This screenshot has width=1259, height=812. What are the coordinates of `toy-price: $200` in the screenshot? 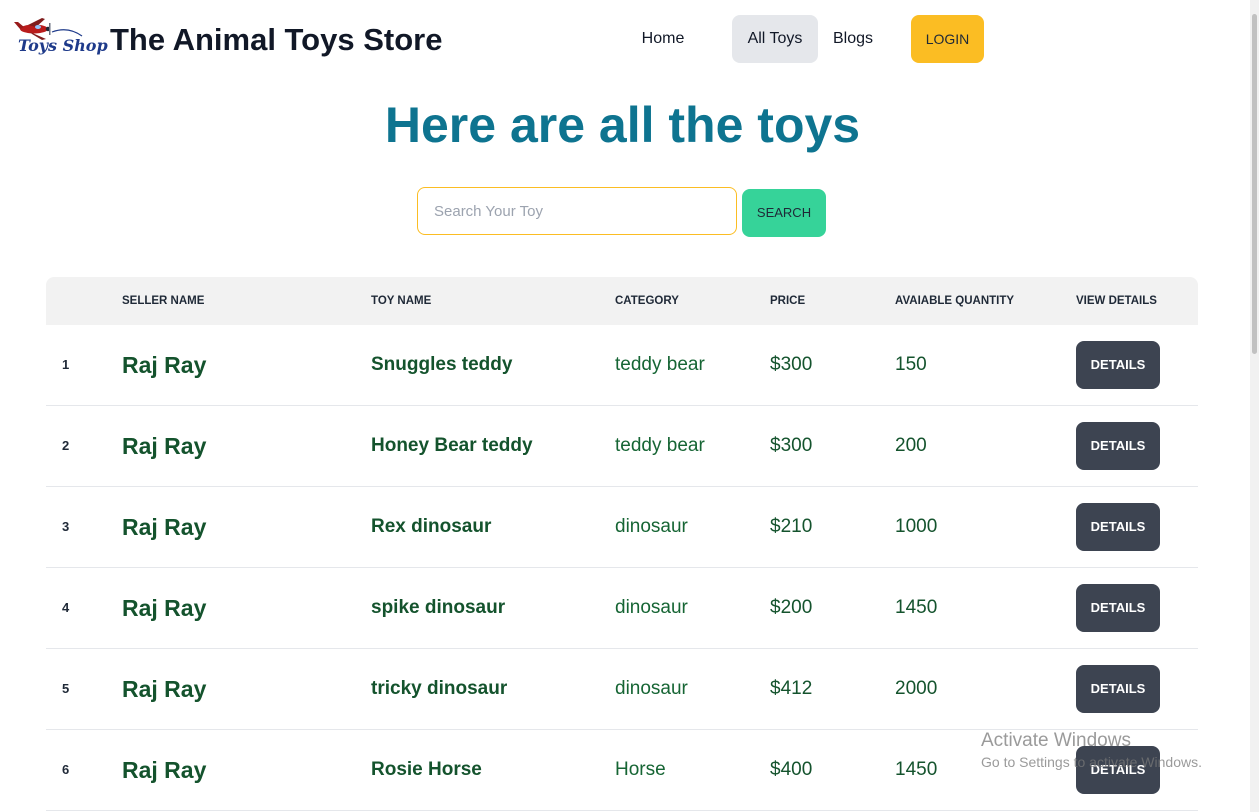 It's located at (791, 607).